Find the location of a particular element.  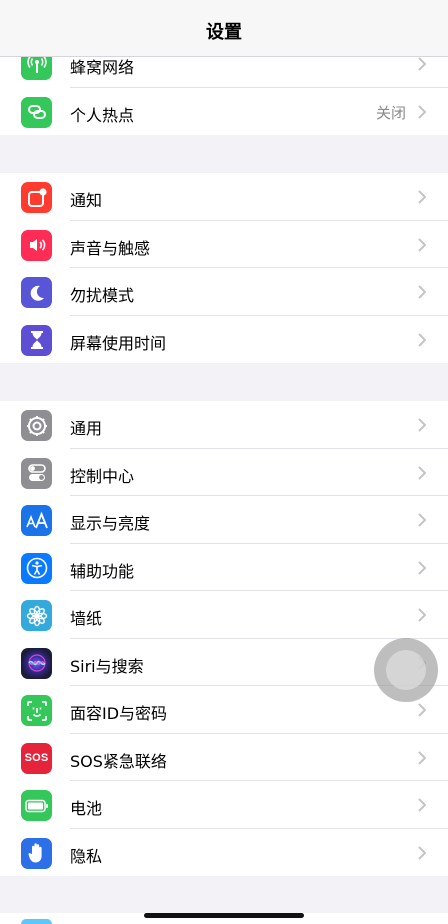

settings-row-display: 显示与亮度 is located at coordinates (224, 520).